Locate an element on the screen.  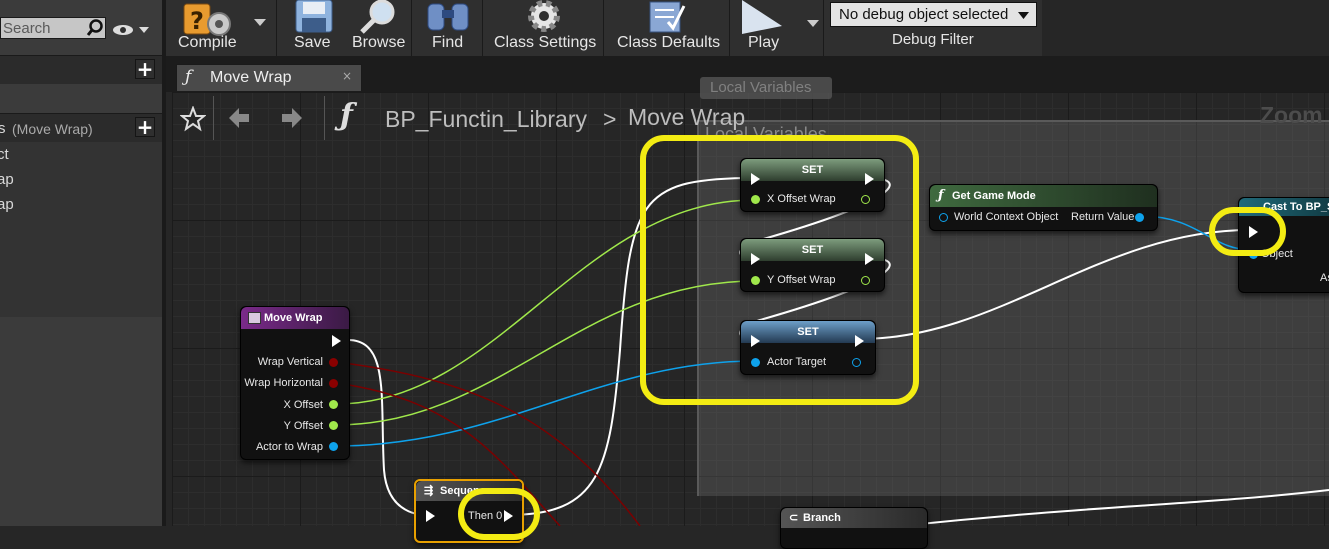
node-header: ⊂ Branch is located at coordinates (854, 518).